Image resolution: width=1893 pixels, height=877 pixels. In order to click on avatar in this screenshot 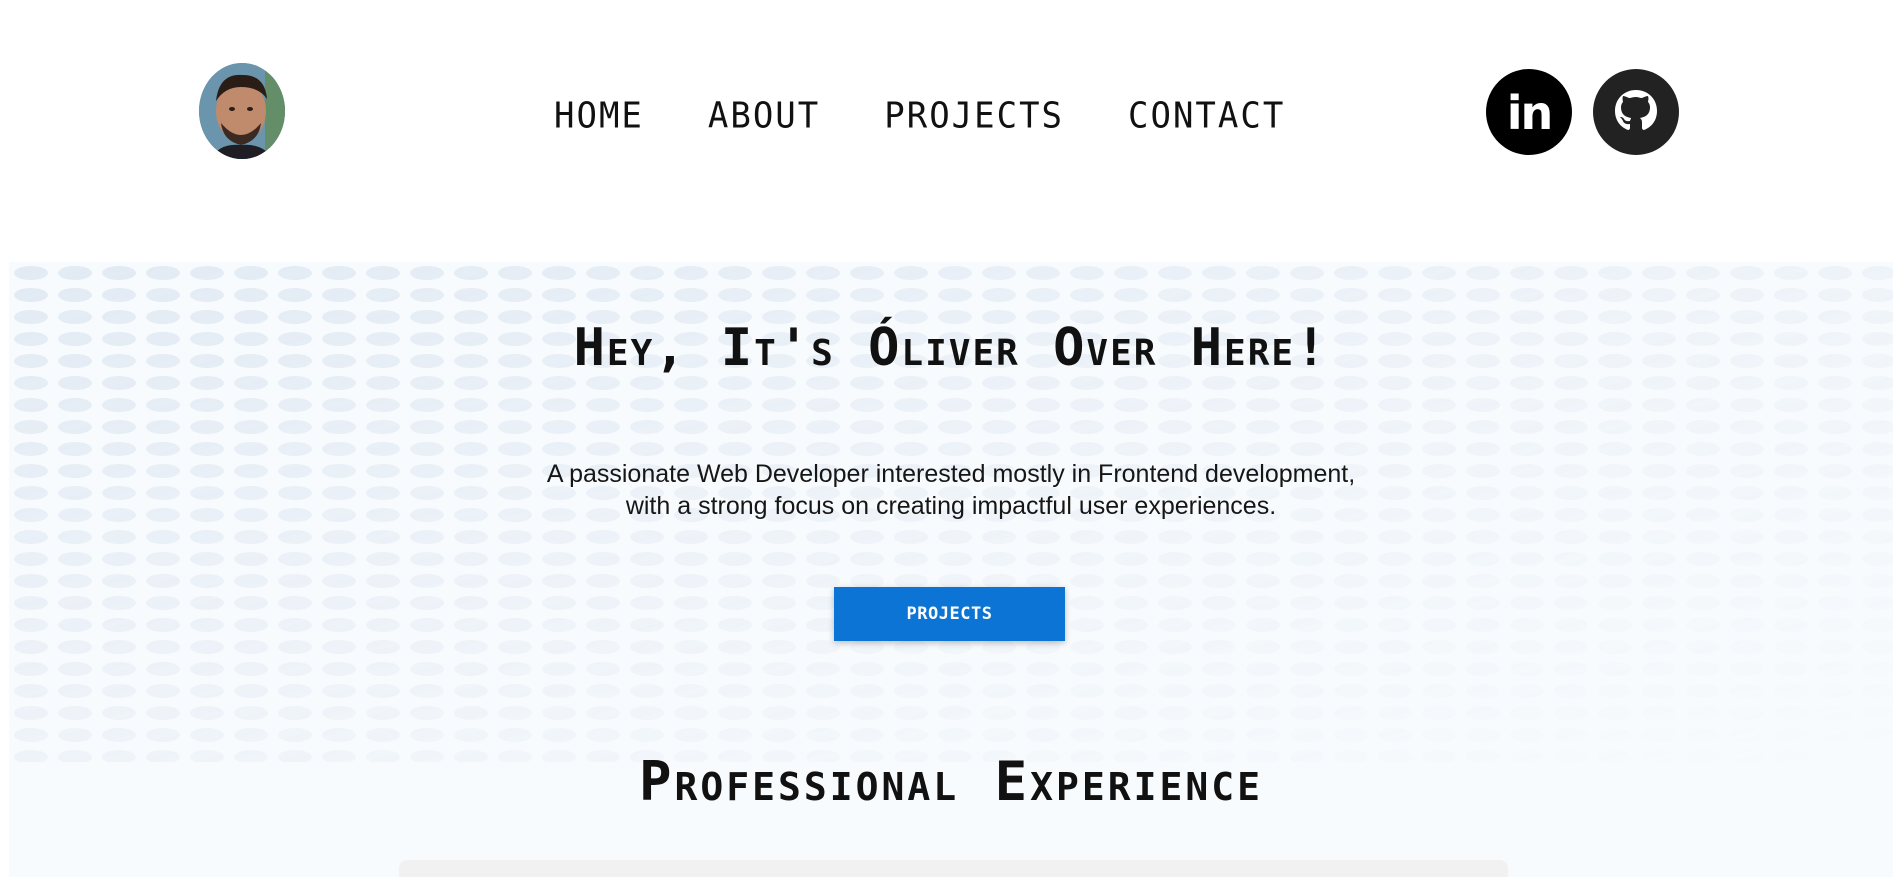, I will do `click(242, 111)`.